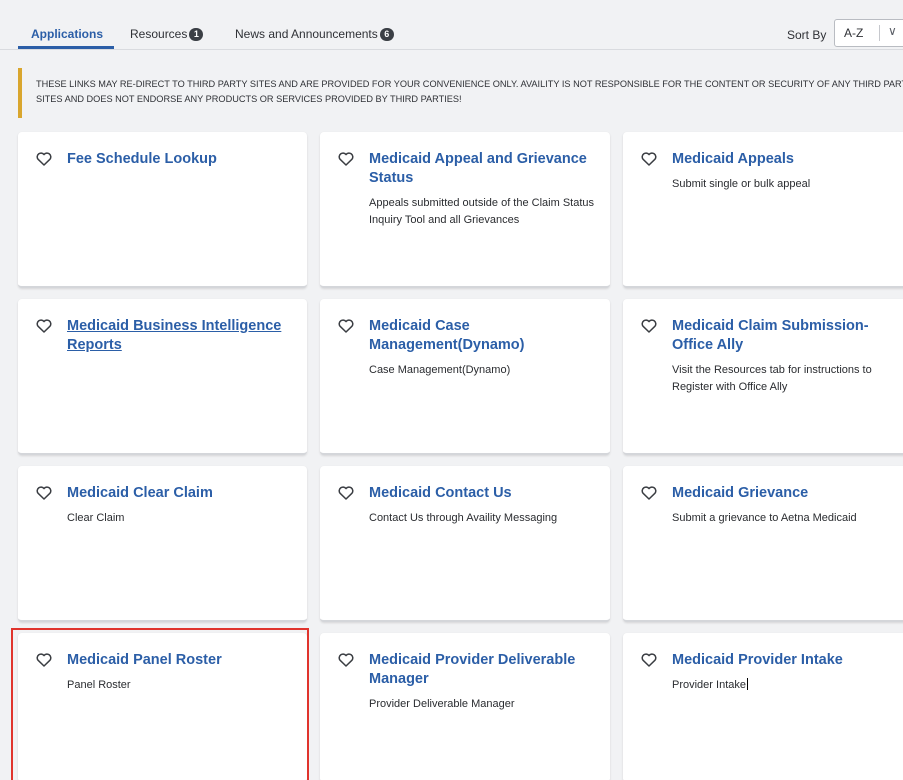  I want to click on card-description: Submit single or bulk appeal, so click(741, 184).